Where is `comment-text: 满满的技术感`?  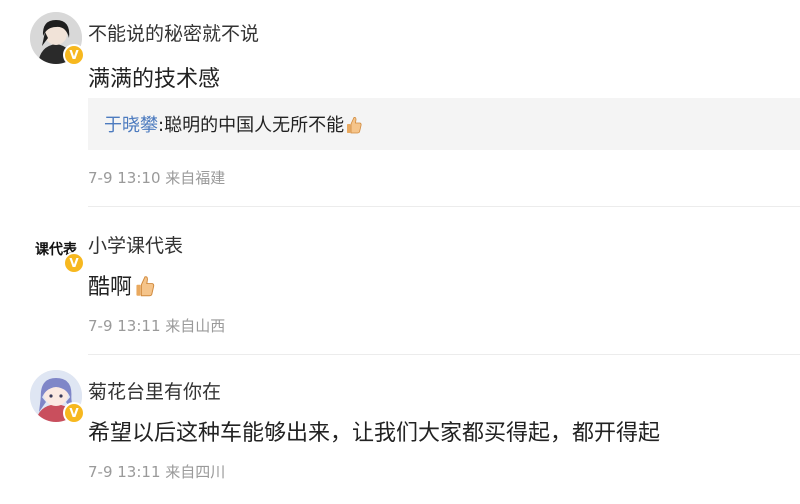 comment-text: 满满的技术感 is located at coordinates (154, 79).